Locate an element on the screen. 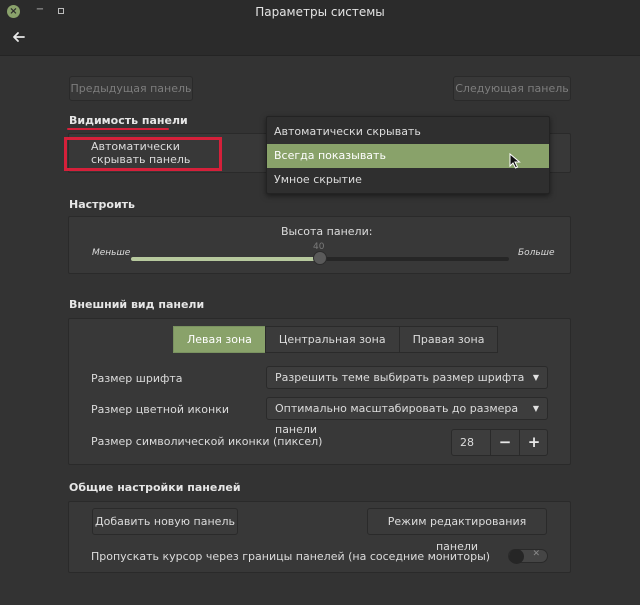 This screenshot has width=640, height=605. window-title: Параметры системы is located at coordinates (320, 12).